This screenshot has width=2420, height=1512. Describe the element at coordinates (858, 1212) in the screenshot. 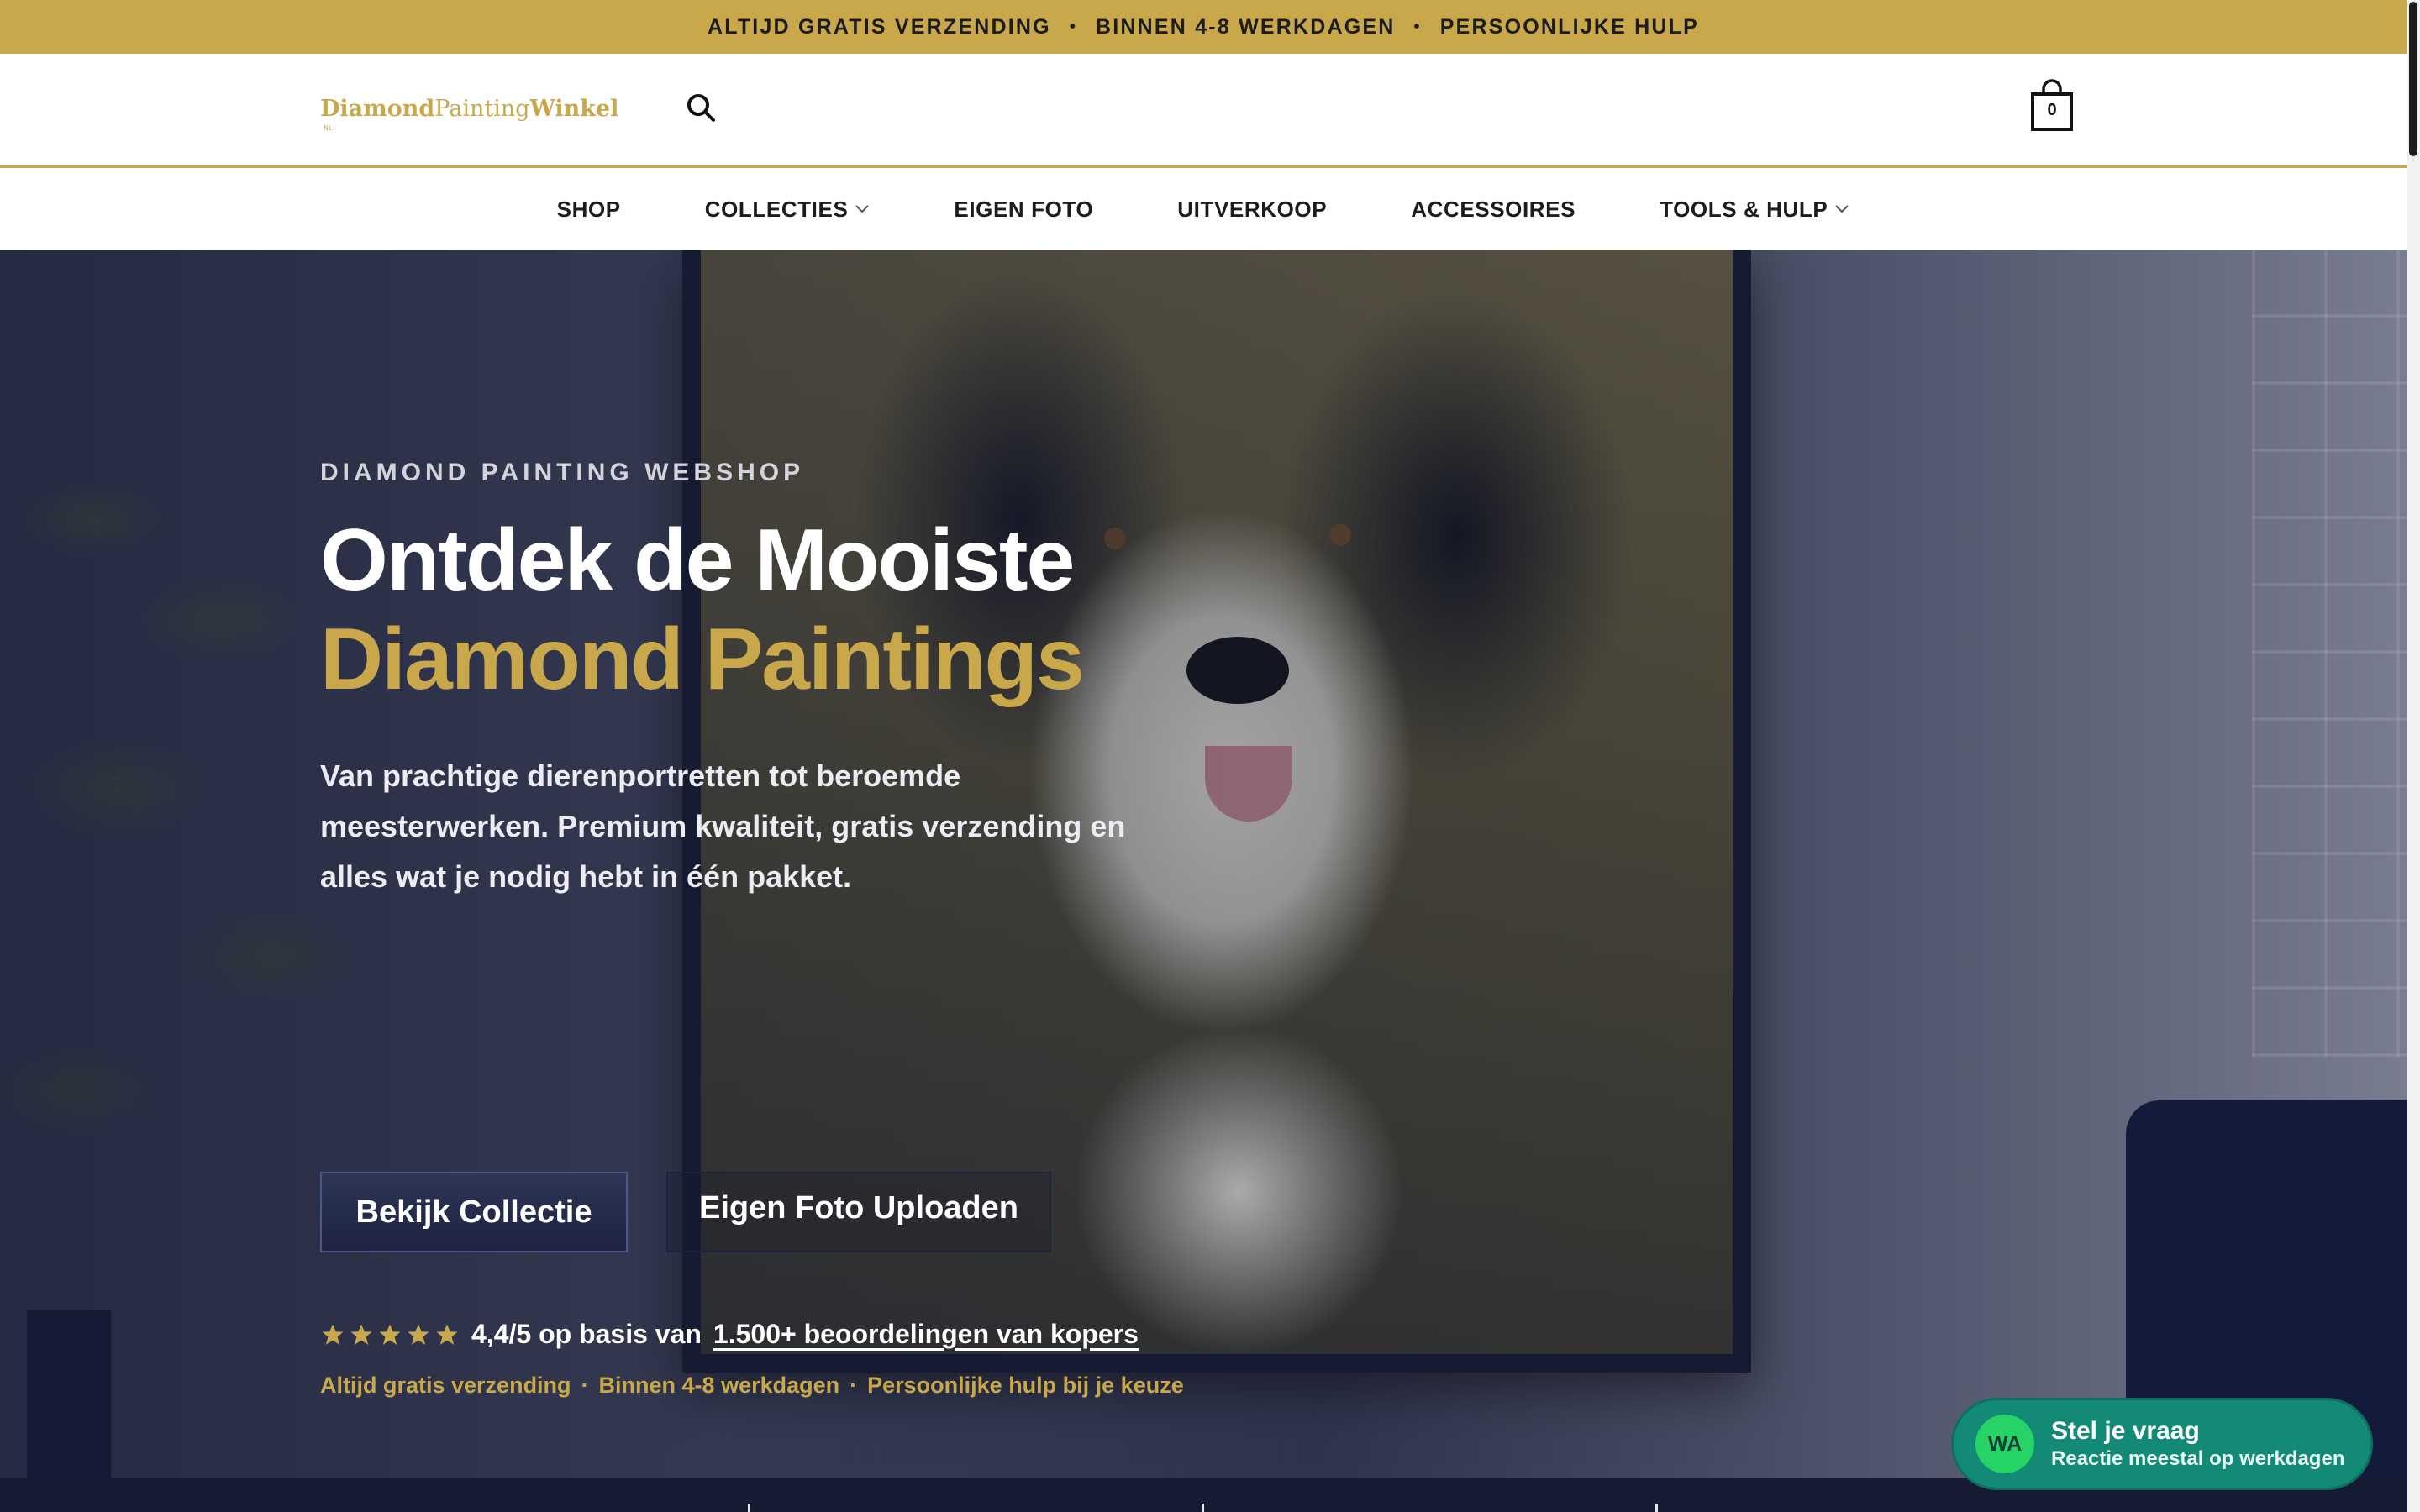

I see `upload-photo-button: Eigen Foto Uploaden` at that location.